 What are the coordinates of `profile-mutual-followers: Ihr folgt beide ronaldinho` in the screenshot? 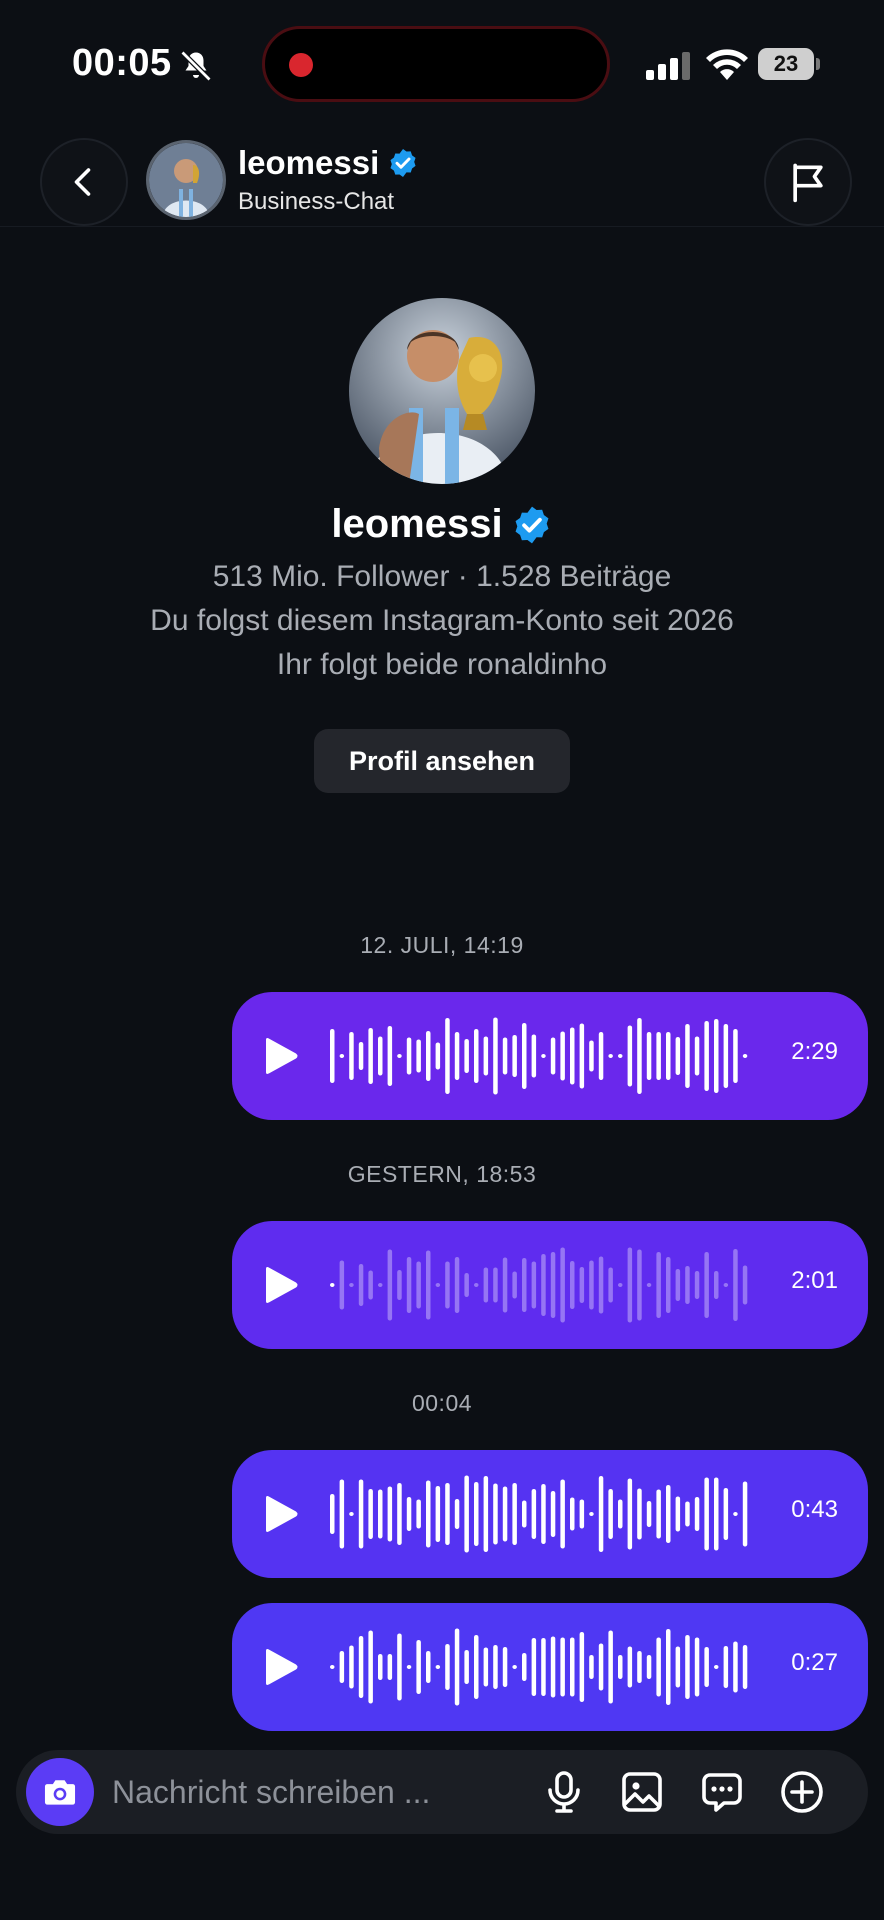 It's located at (442, 664).